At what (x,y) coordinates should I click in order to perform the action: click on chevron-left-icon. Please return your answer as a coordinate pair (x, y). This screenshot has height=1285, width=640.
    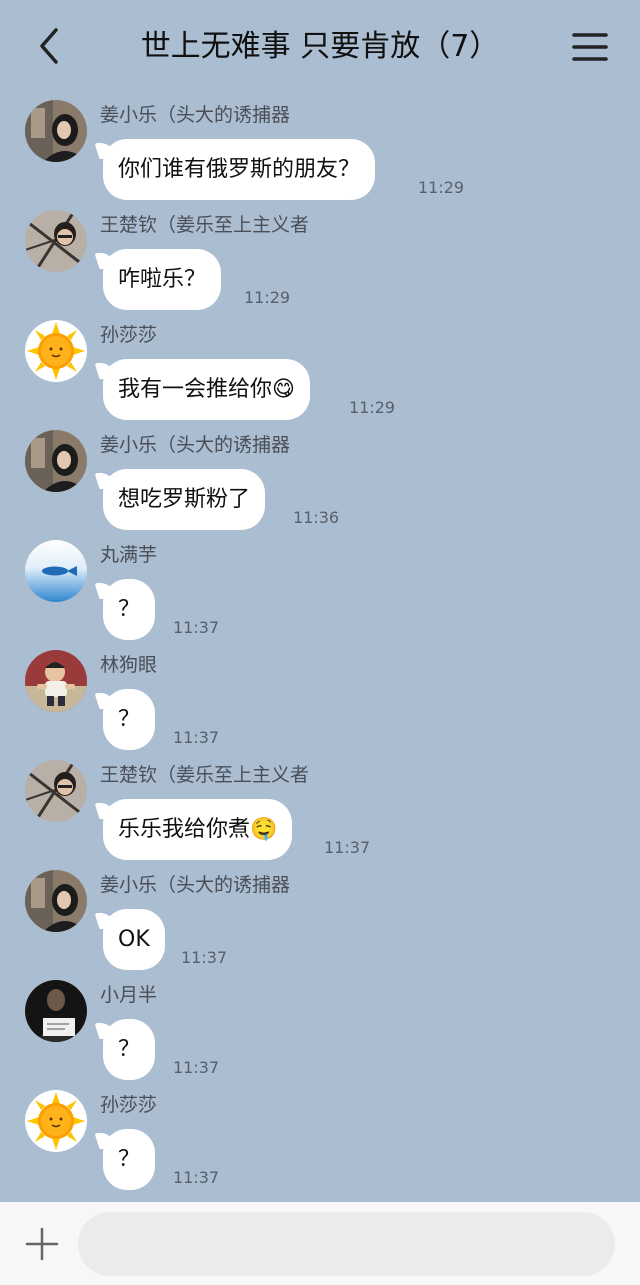
    Looking at the image, I should click on (49, 46).